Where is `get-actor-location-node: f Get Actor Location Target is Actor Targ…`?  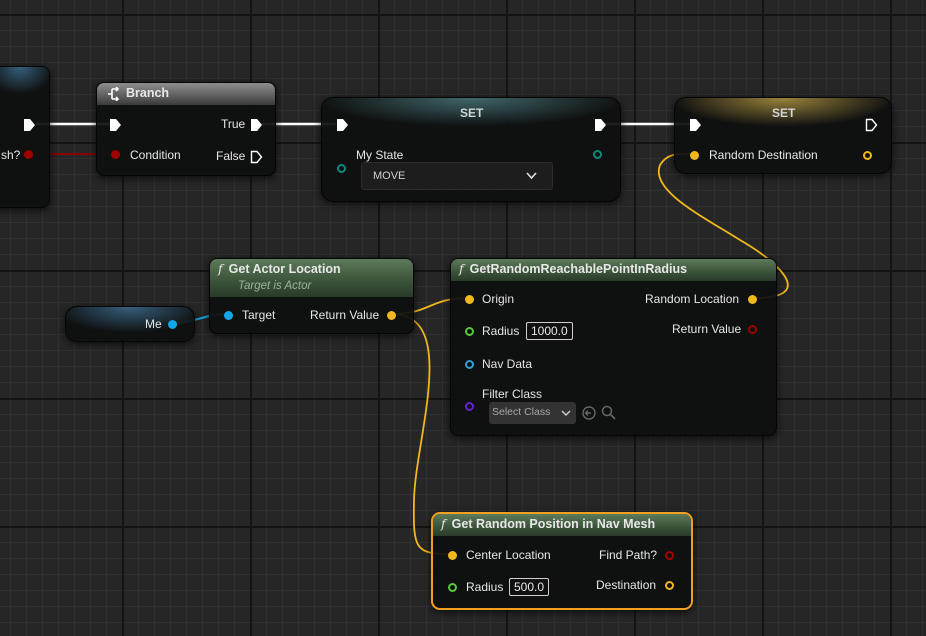
get-actor-location-node: f Get Actor Location Target is Actor Targ… is located at coordinates (311, 296).